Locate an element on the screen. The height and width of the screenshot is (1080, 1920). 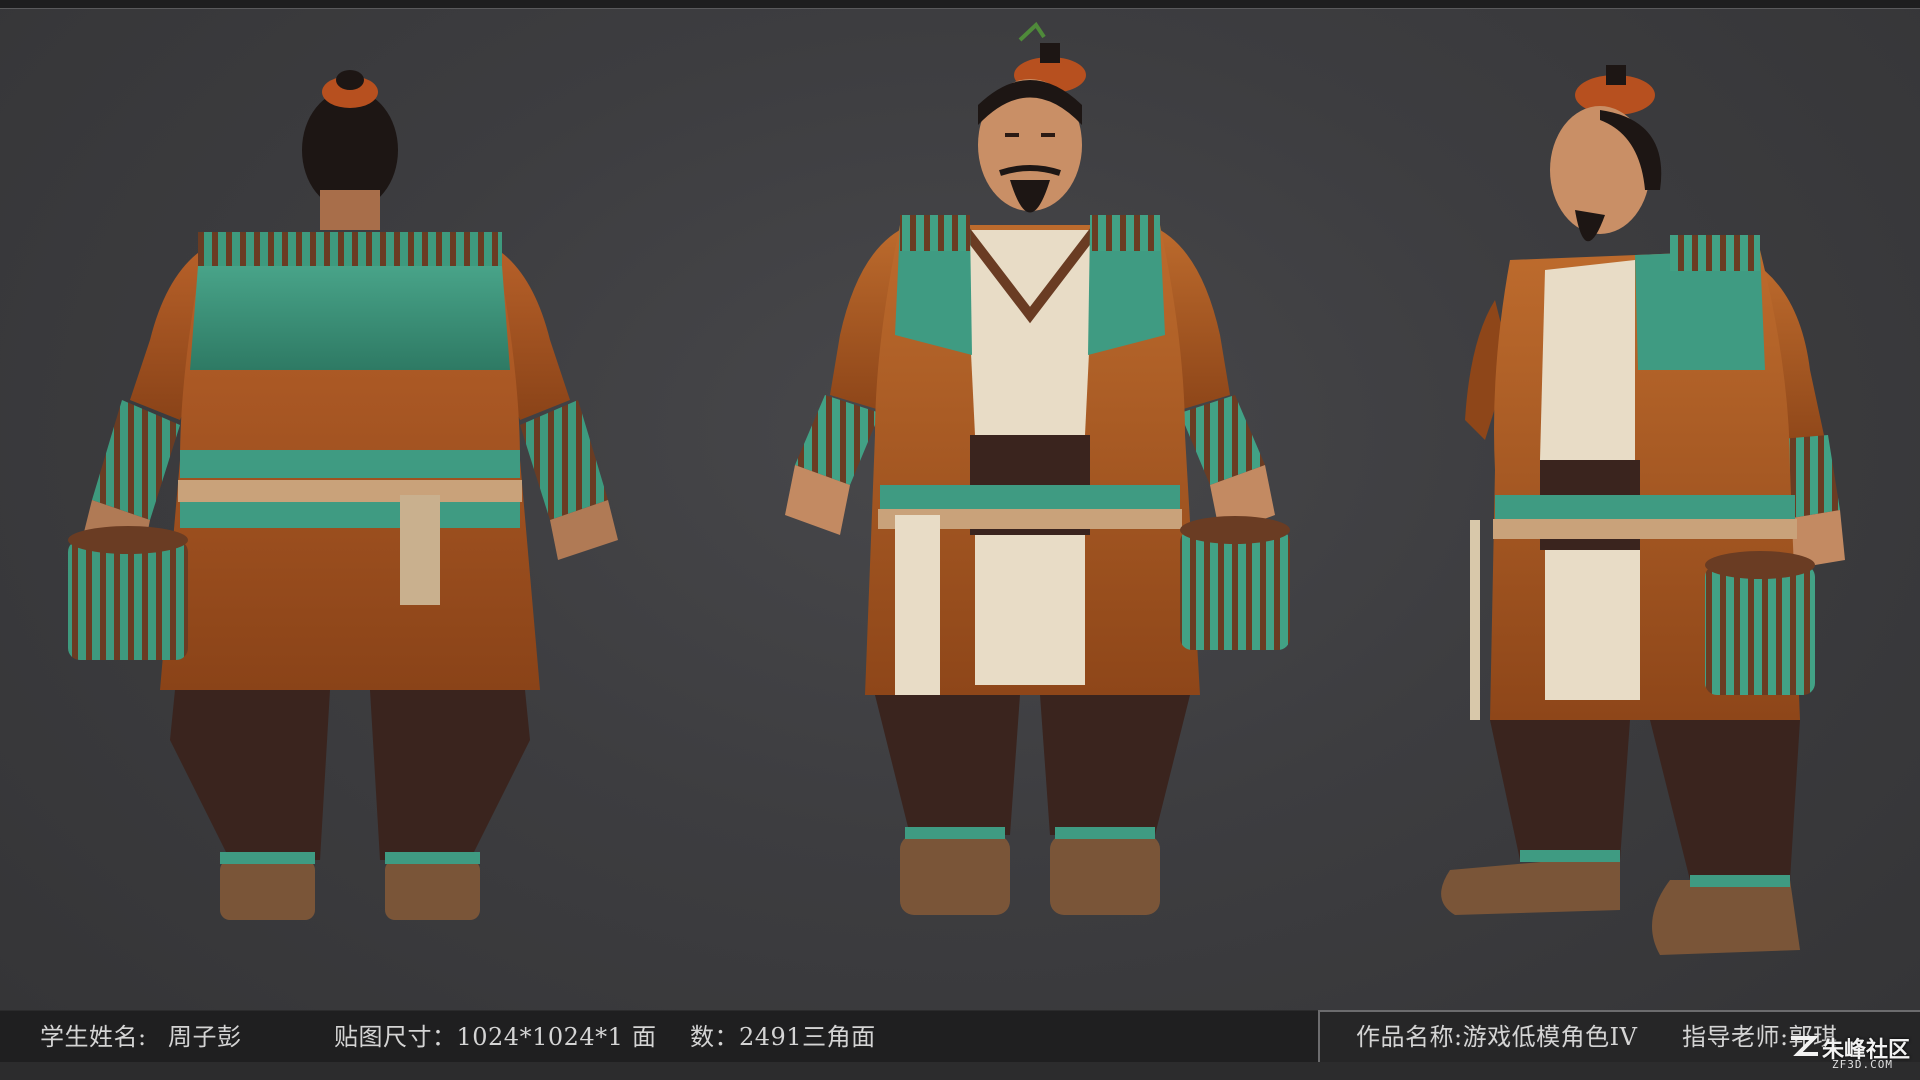
student-name: 周子彭 is located at coordinates (205, 1037).